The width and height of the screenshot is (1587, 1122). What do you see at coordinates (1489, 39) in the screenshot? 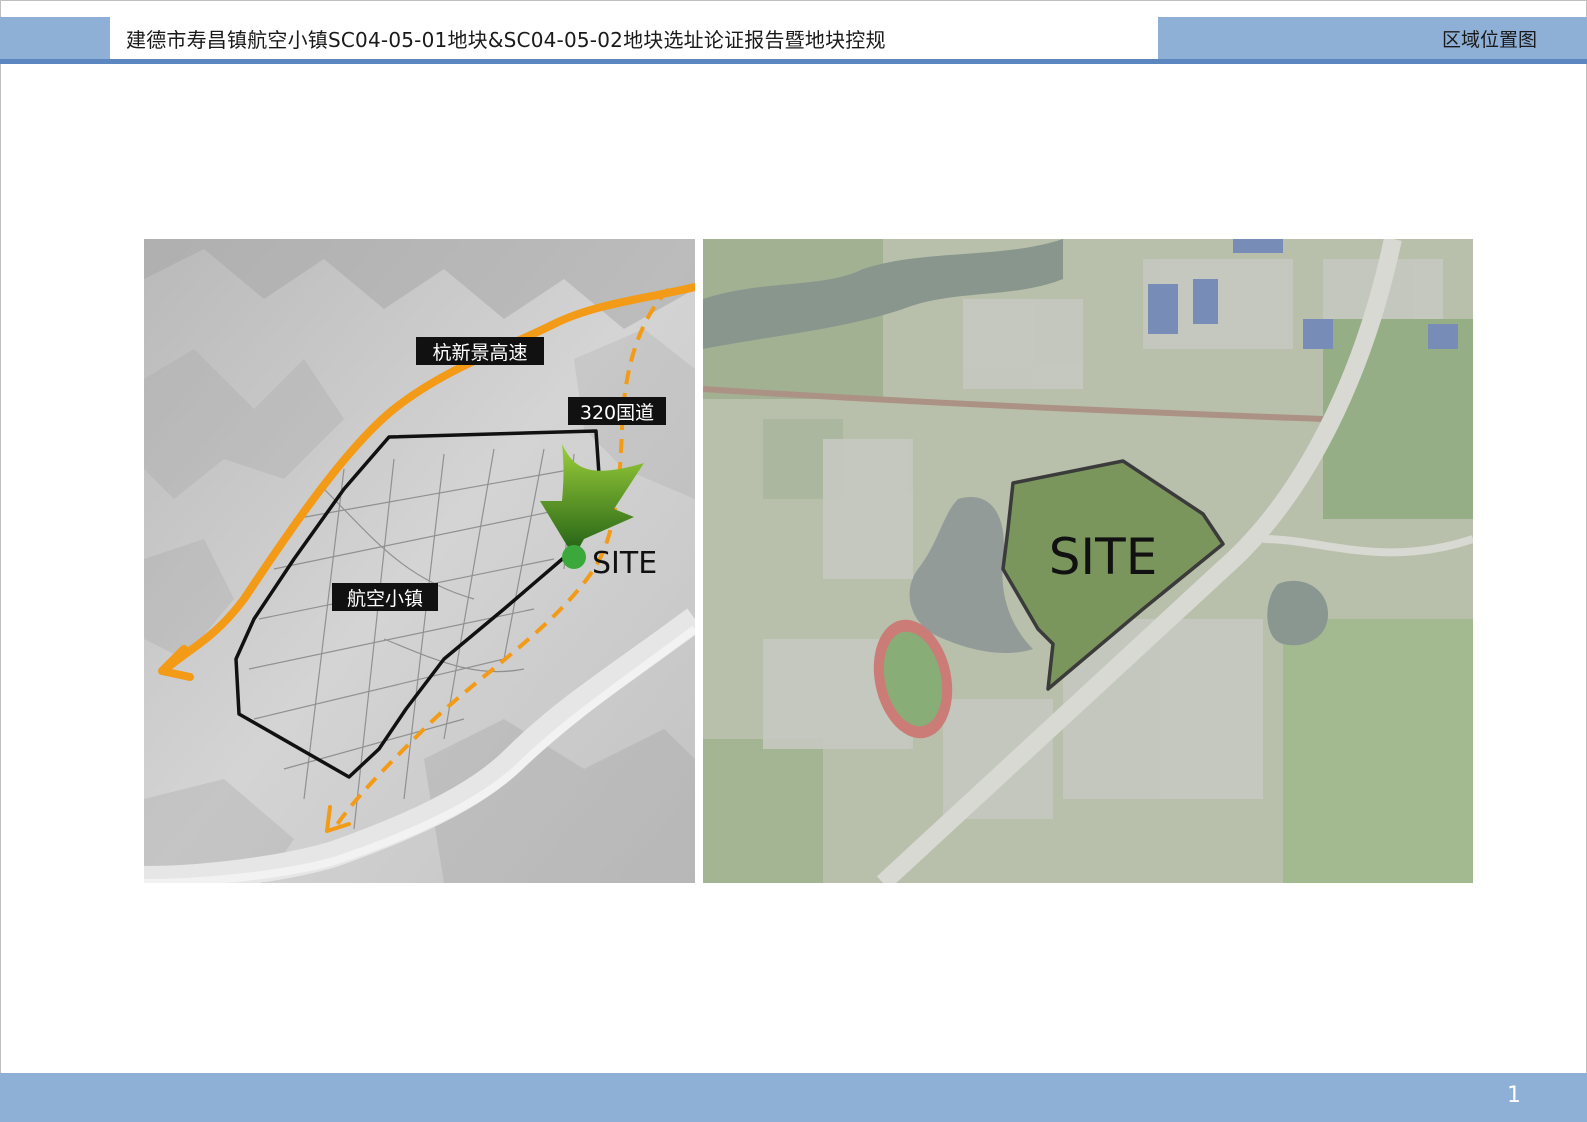
I see `section-title: 区域位置图` at bounding box center [1489, 39].